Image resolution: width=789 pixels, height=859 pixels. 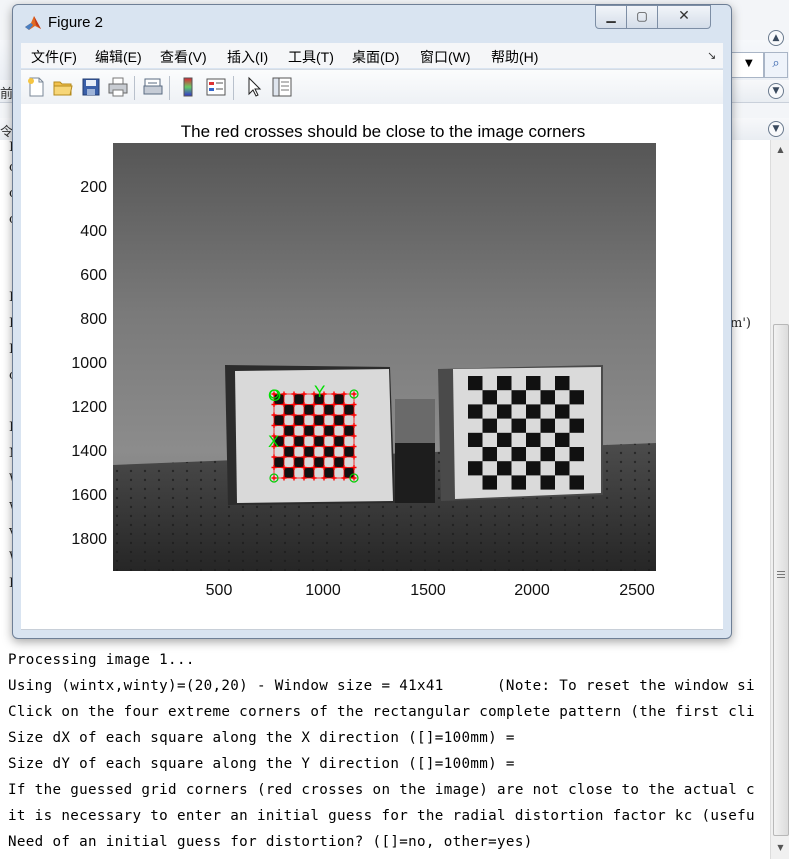 What do you see at coordinates (89, 539) in the screenshot?
I see `y-tick-label: 1800` at bounding box center [89, 539].